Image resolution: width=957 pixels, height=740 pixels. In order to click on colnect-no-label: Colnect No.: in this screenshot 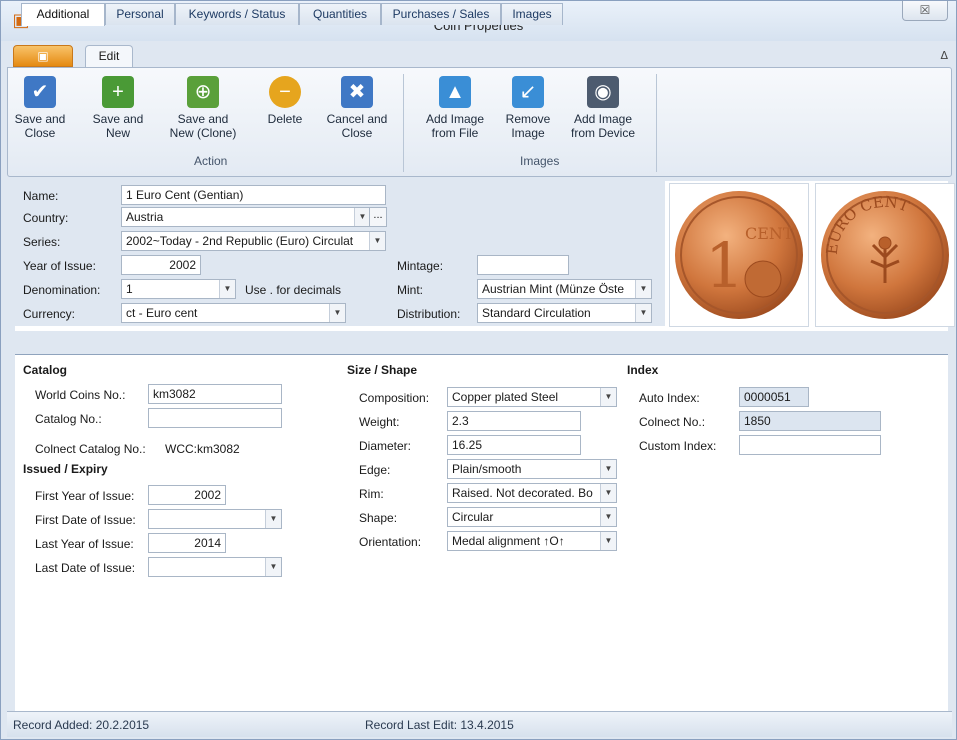, I will do `click(672, 422)`.